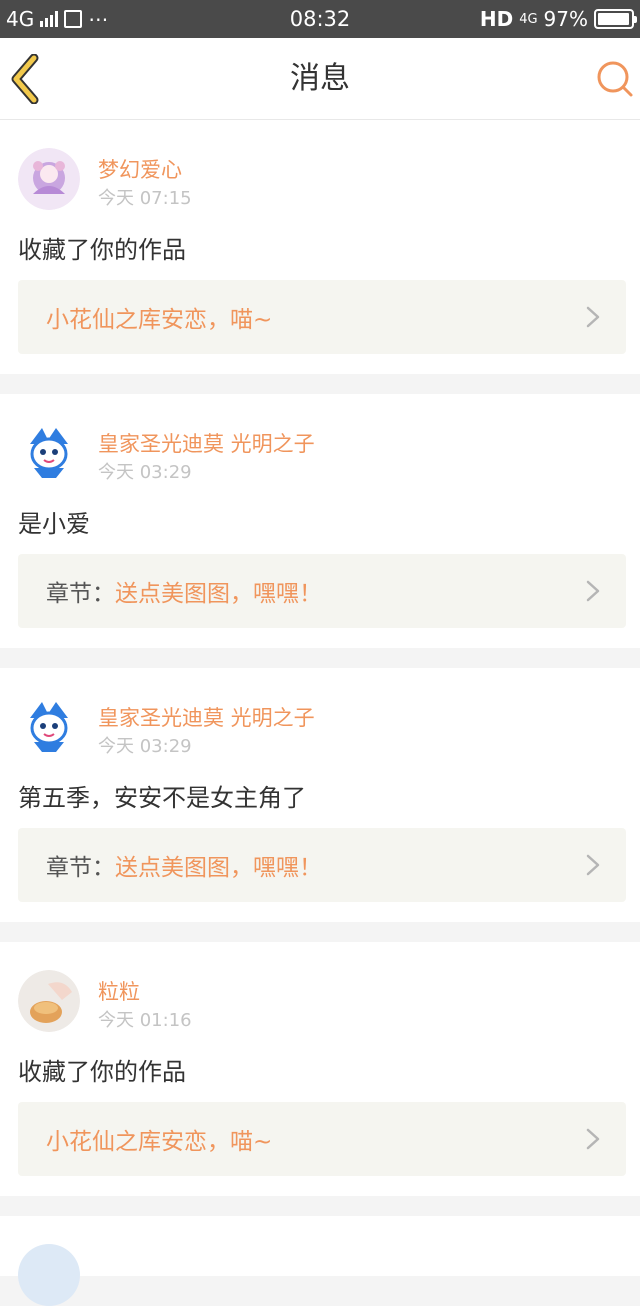  I want to click on search-icon, so click(615, 79).